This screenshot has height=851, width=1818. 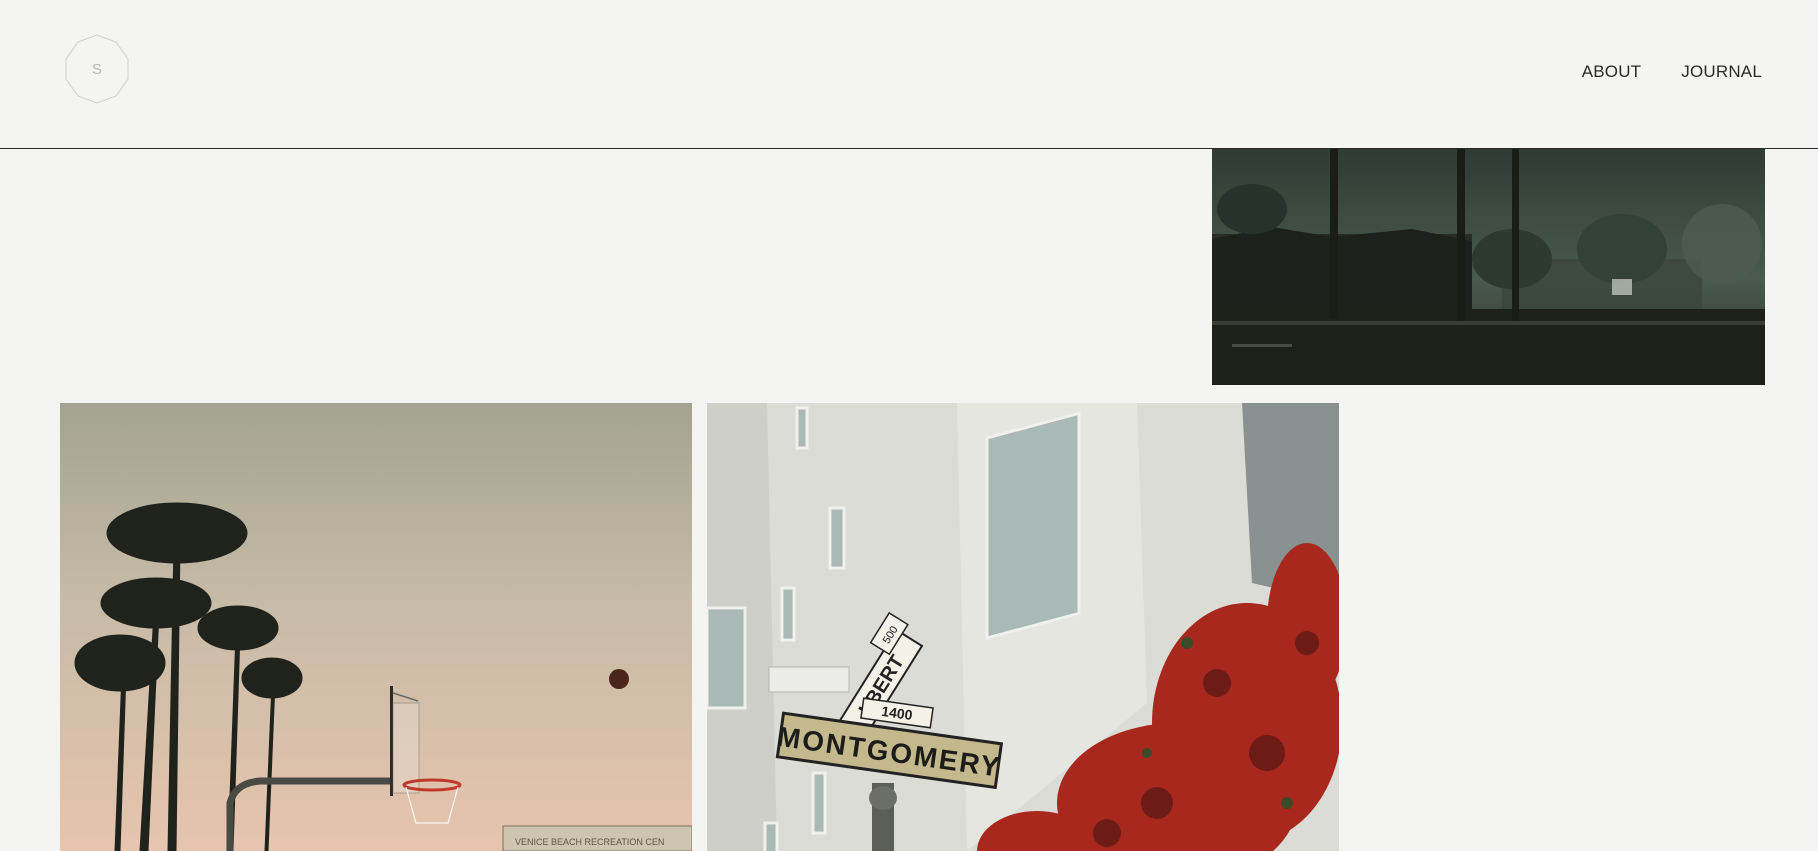 I want to click on photo-foggy-street, so click(x=1488, y=267).